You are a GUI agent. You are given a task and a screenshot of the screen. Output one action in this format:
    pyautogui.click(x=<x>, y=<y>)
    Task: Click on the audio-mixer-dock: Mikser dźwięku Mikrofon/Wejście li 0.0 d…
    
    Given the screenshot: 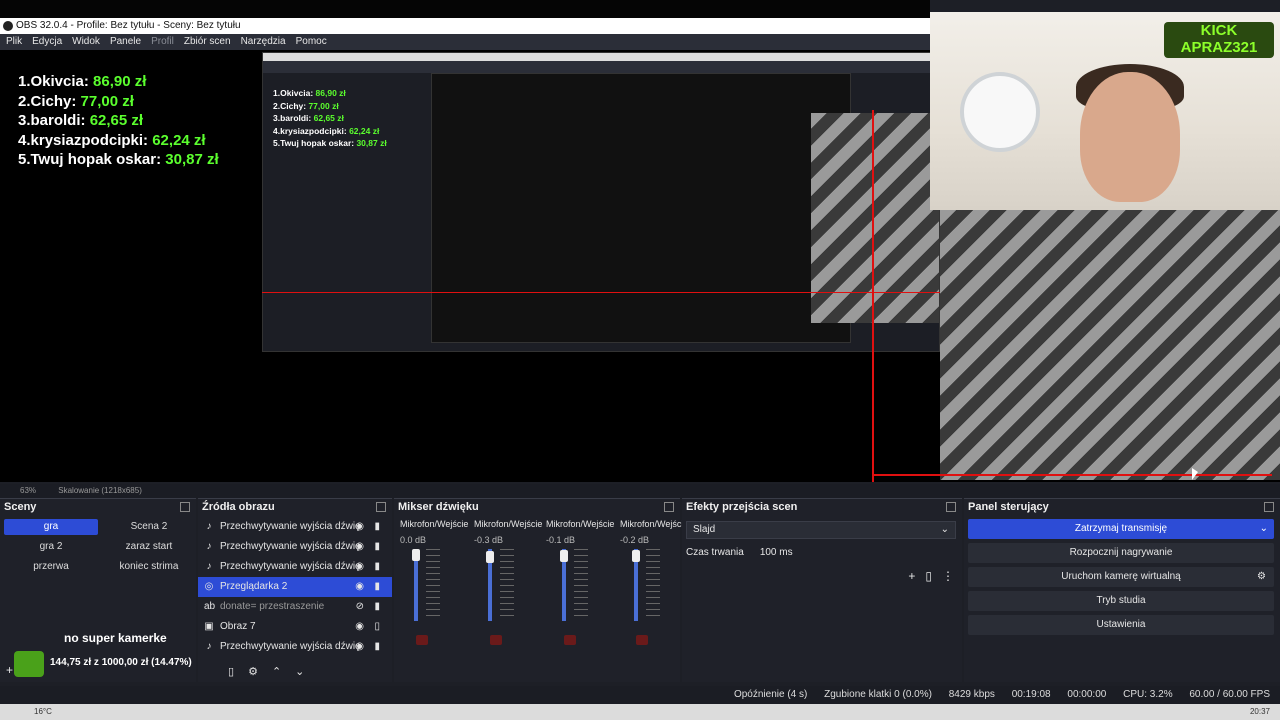 What is the action you would take?
    pyautogui.click(x=541, y=590)
    